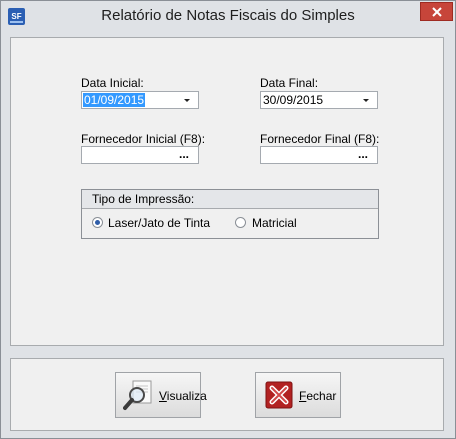 Image resolution: width=456 pixels, height=439 pixels. I want to click on radio-laser, so click(97, 222).